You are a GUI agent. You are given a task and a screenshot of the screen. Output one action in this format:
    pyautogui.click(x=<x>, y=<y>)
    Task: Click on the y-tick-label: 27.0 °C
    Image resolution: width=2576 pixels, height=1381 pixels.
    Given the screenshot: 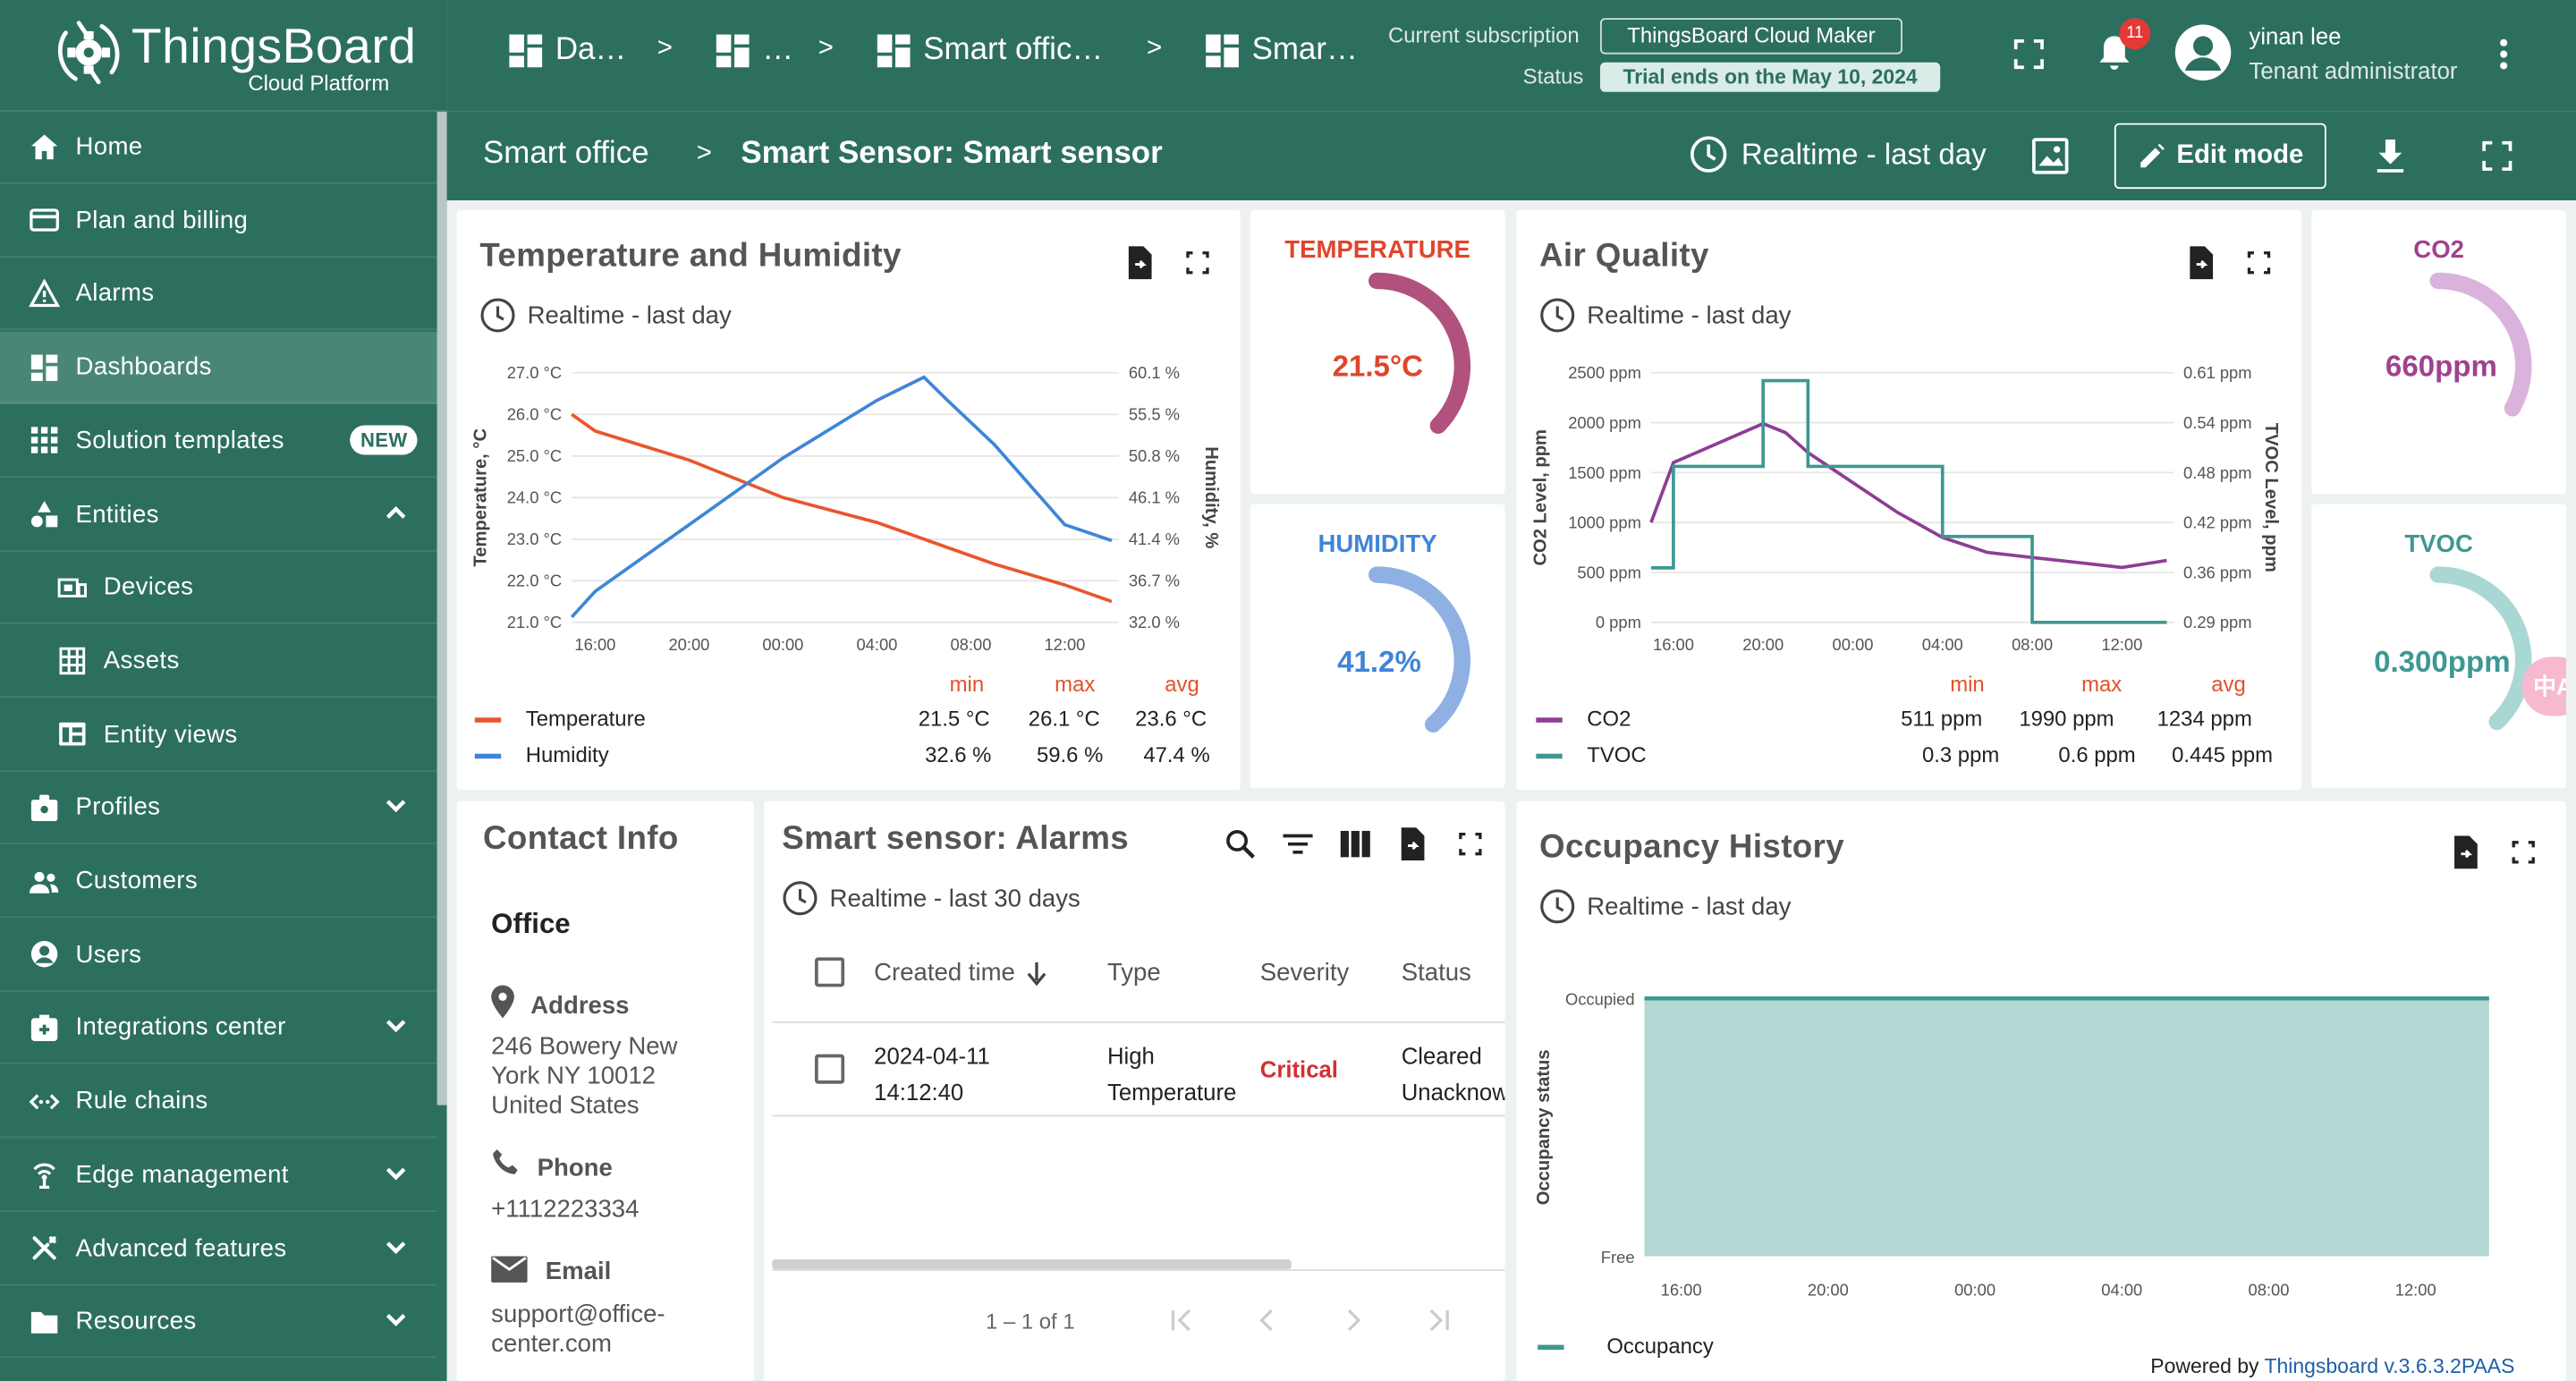 What is the action you would take?
    pyautogui.click(x=534, y=372)
    